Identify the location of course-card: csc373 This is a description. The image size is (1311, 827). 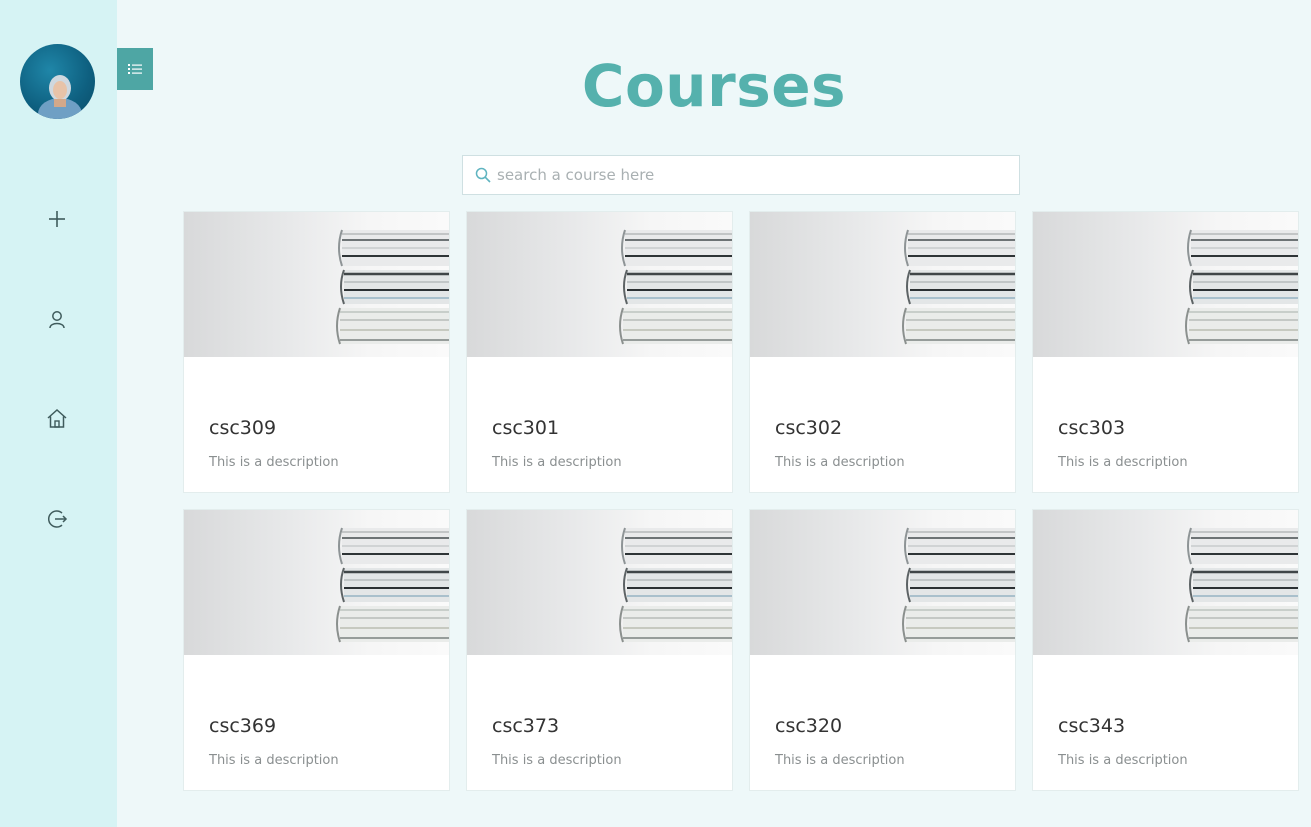
(599, 650).